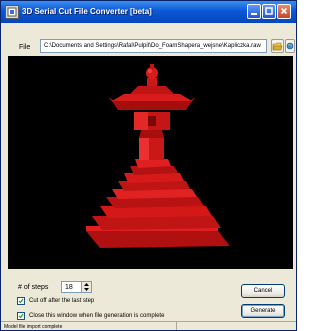  Describe the element at coordinates (21, 316) in the screenshot. I see `close-window-checkbox` at that location.